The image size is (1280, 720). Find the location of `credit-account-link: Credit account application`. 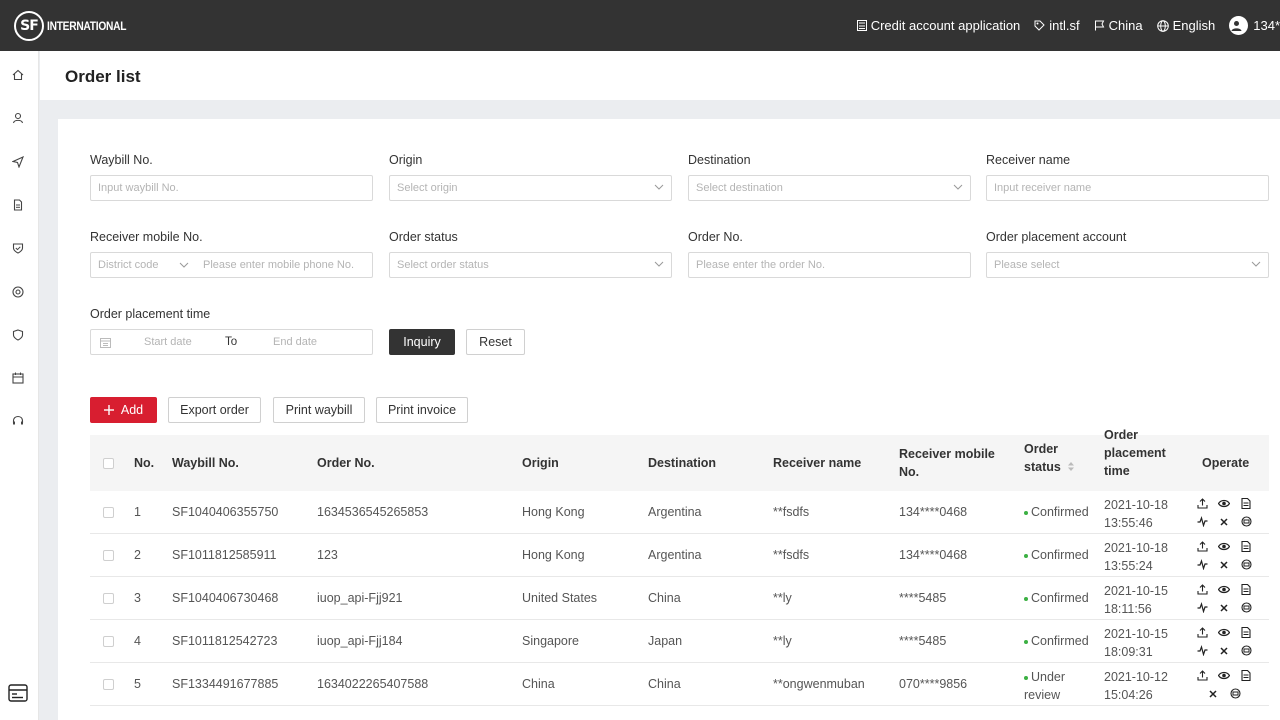

credit-account-link: Credit account application is located at coordinates (938, 25).